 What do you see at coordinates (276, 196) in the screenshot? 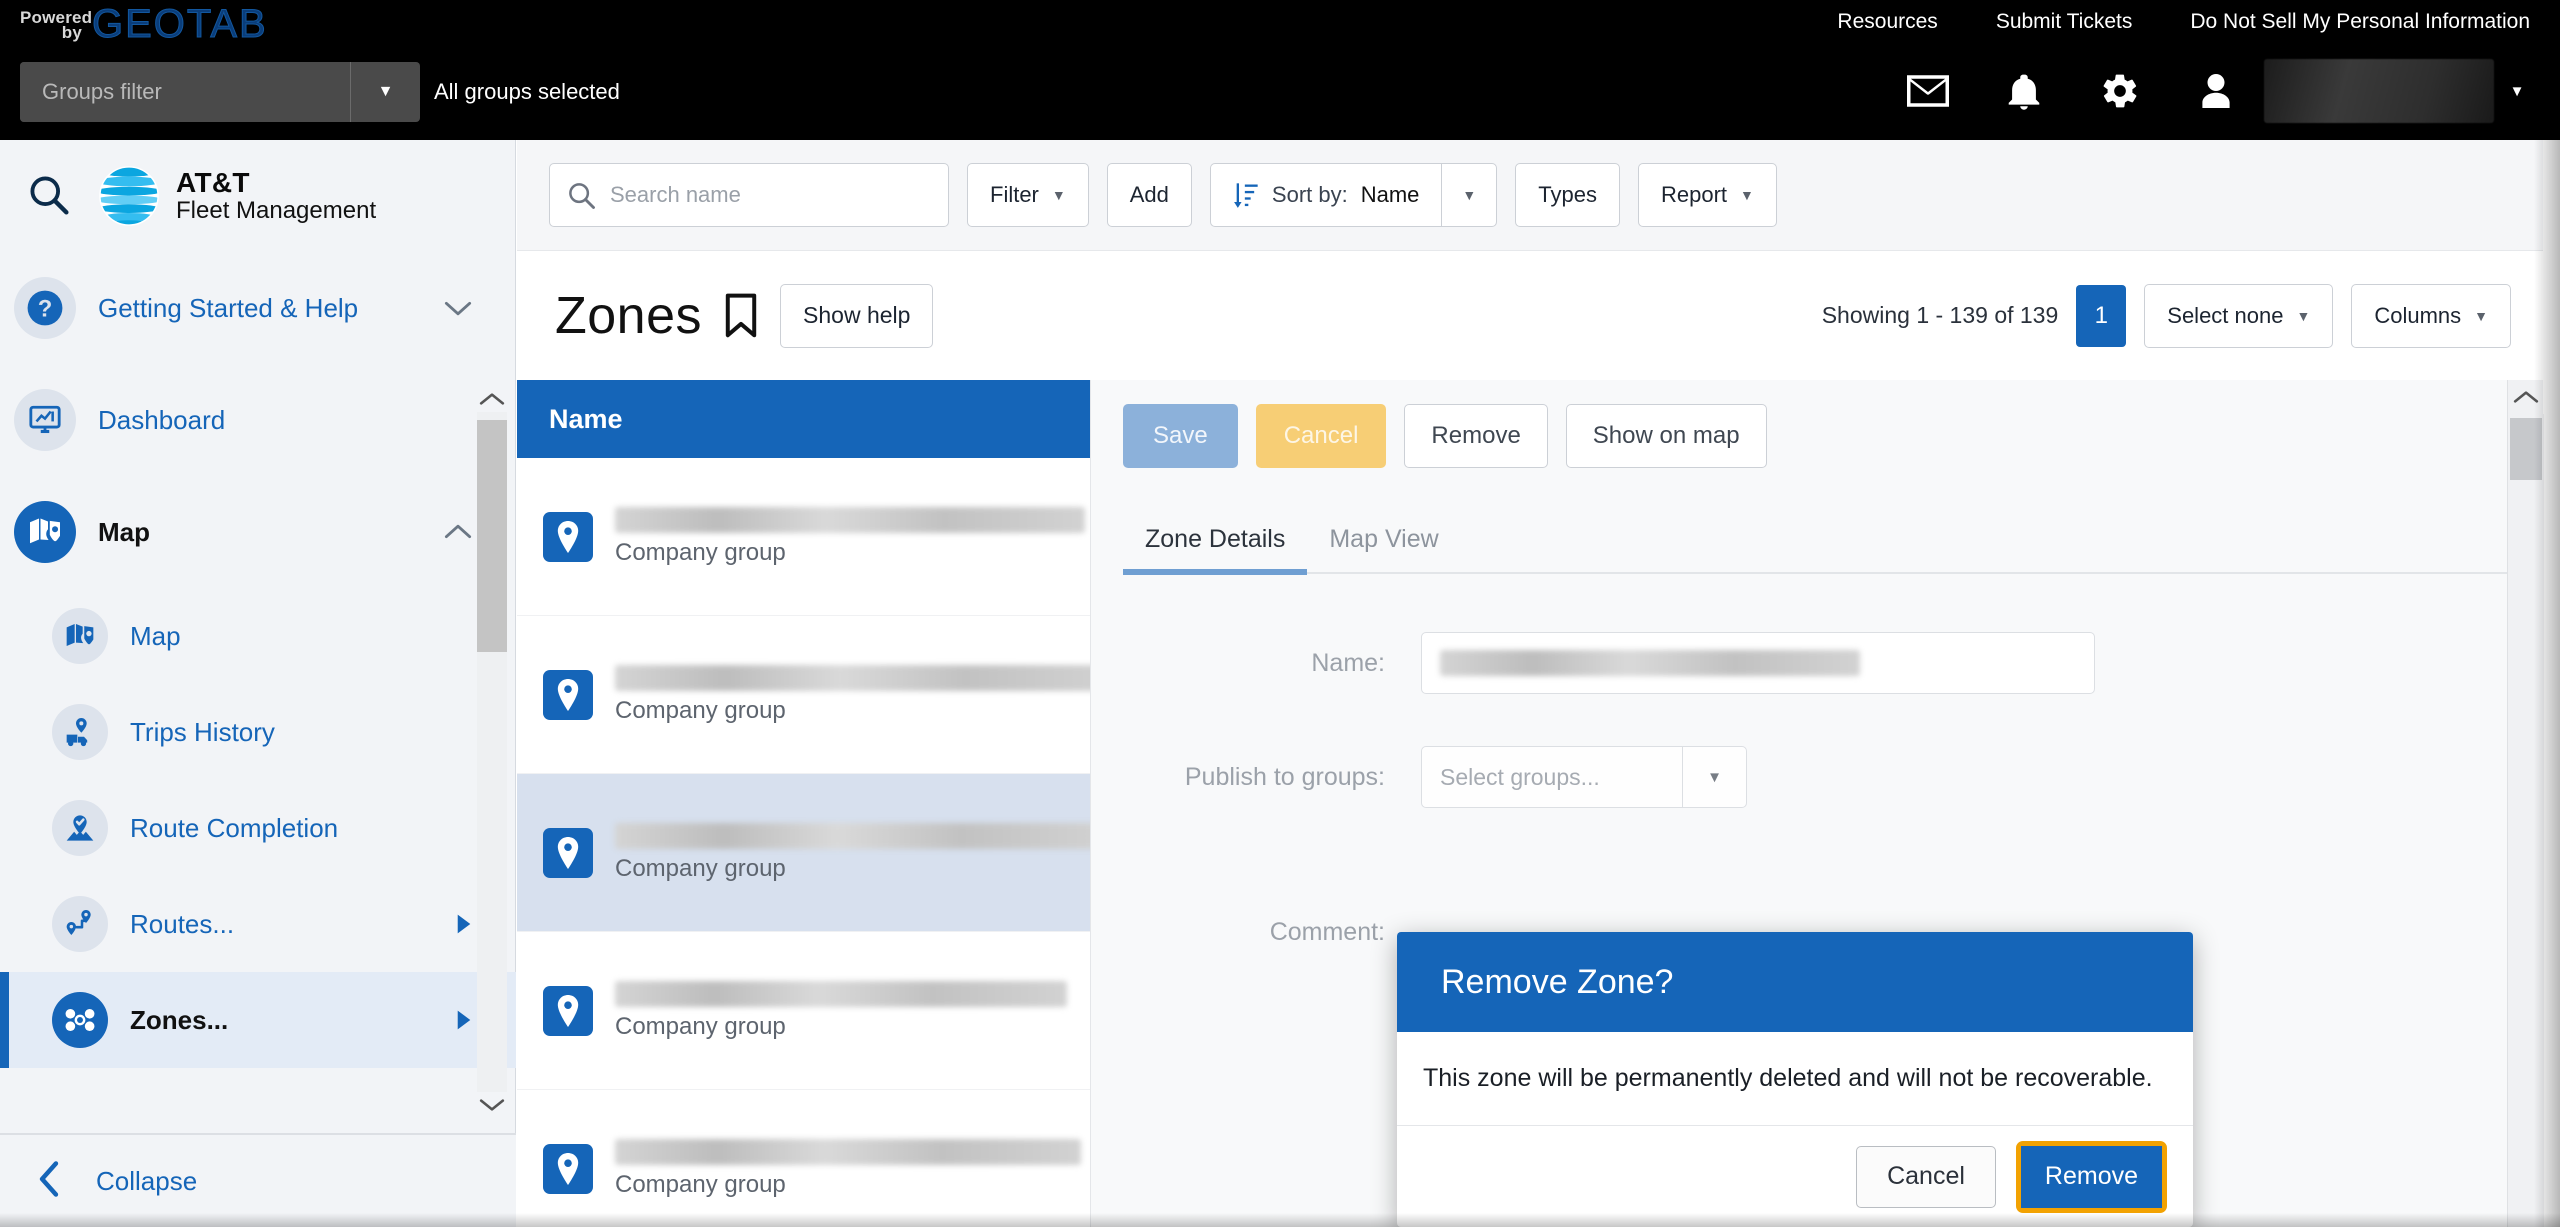
I see `brand-text: AT&T Fleet Management` at bounding box center [276, 196].